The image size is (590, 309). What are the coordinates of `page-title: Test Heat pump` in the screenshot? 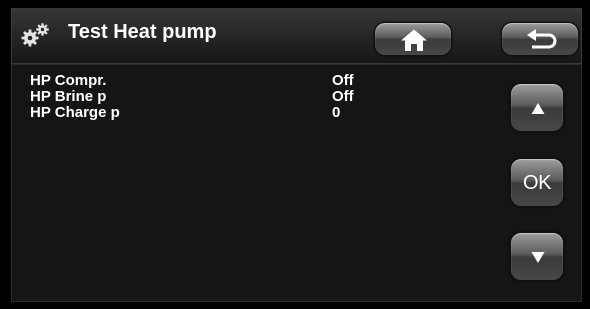 It's located at (142, 32).